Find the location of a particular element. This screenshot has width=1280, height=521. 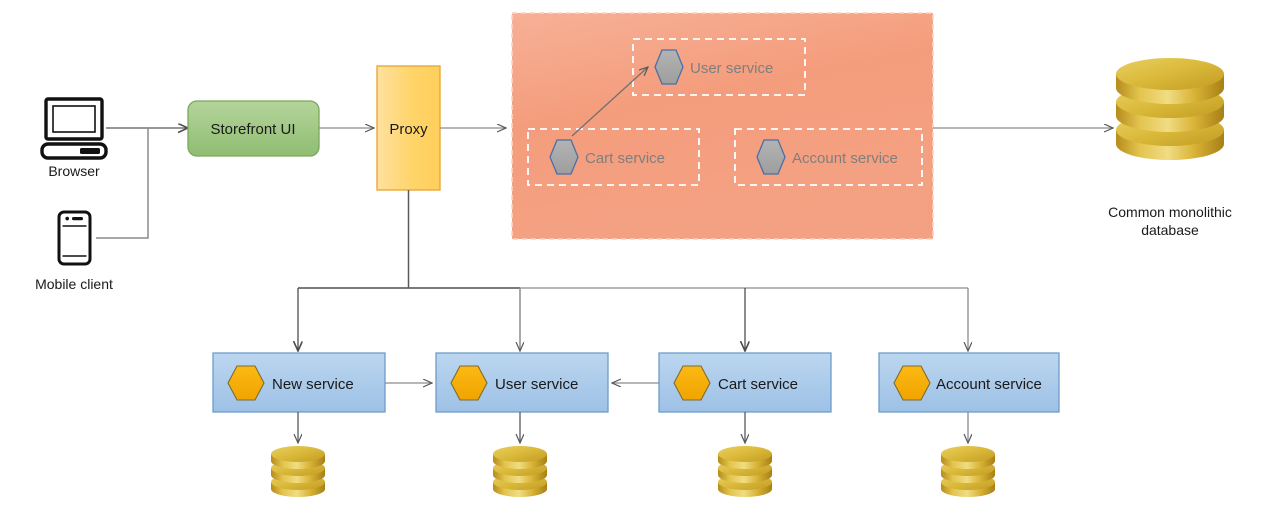

service-node-account-label: Account service is located at coordinates (989, 384).